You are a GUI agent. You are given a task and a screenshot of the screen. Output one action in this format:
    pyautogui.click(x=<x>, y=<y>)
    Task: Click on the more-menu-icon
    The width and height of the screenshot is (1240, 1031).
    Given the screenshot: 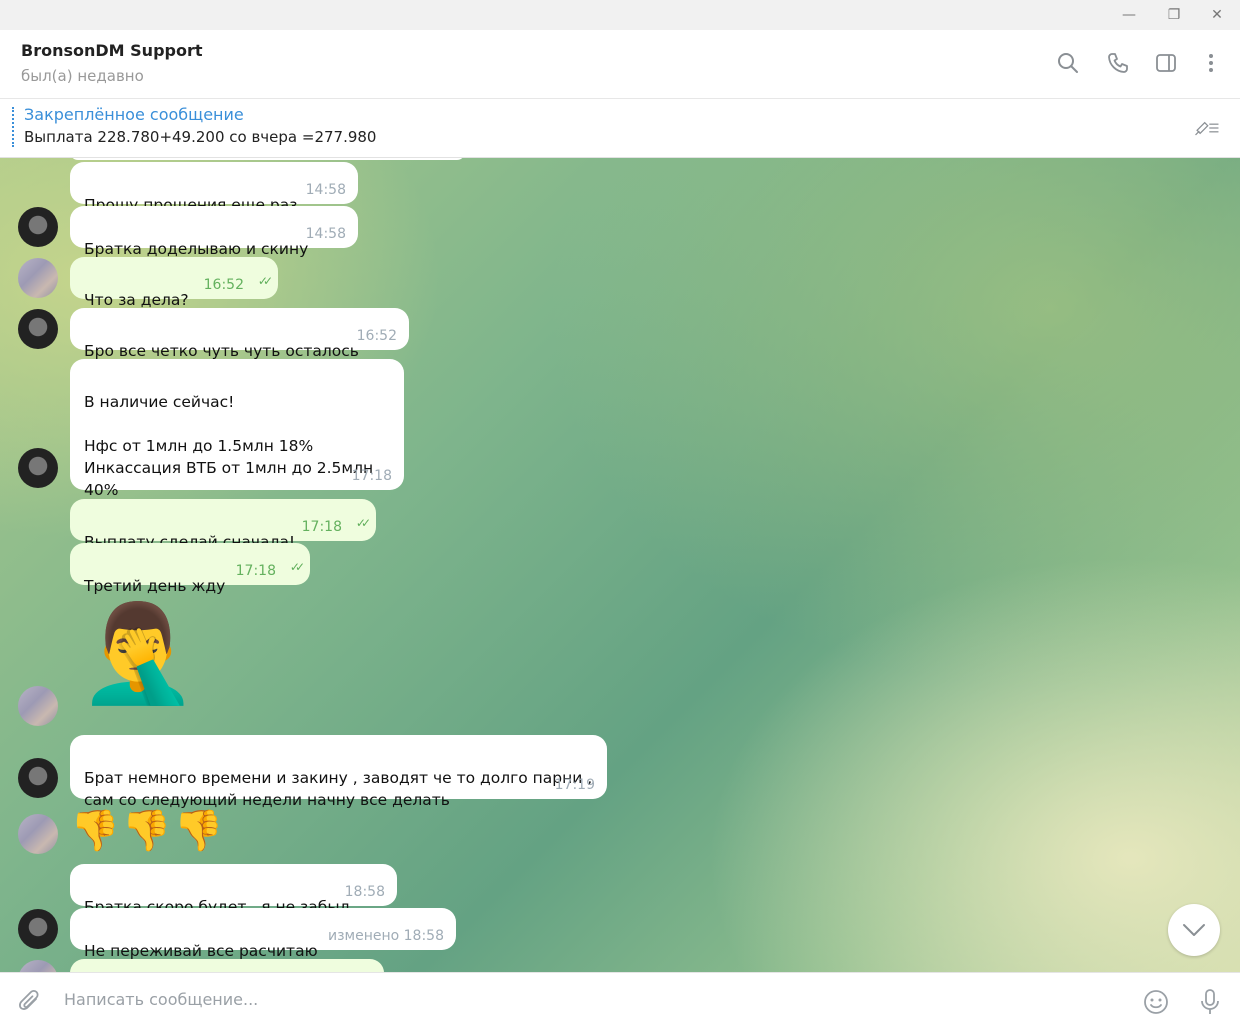 What is the action you would take?
    pyautogui.click(x=1211, y=63)
    